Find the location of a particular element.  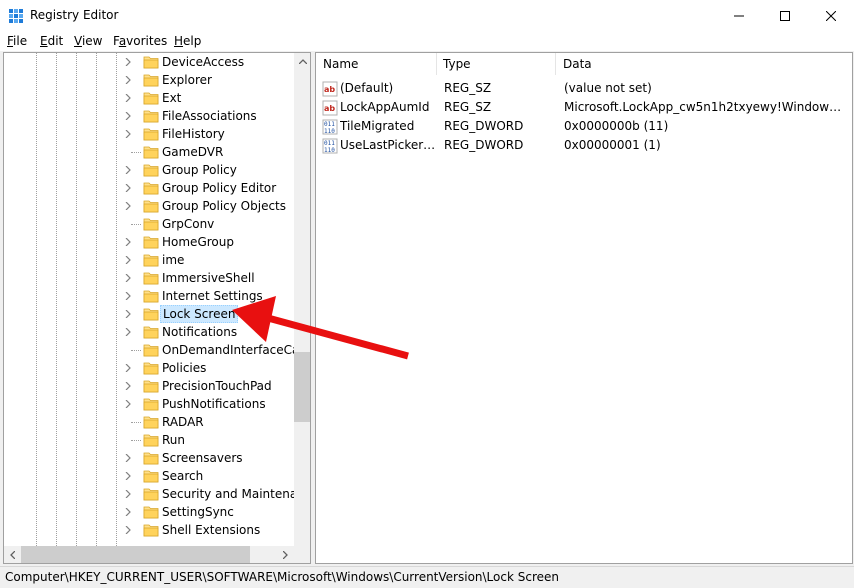

svg-text: 011 is located at coordinates (329, 143).